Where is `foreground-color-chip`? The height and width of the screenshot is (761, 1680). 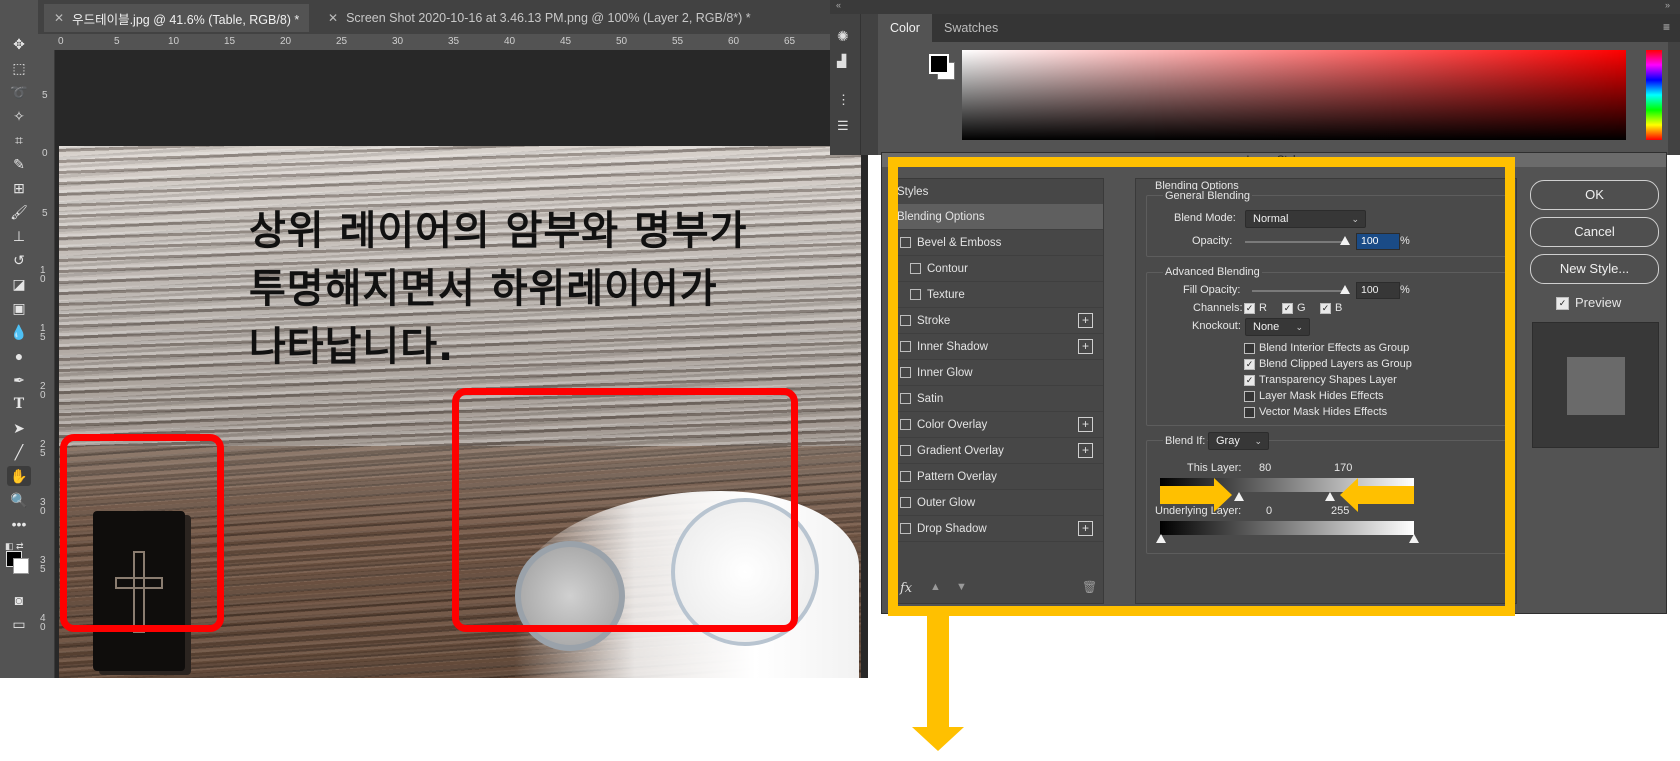 foreground-color-chip is located at coordinates (939, 64).